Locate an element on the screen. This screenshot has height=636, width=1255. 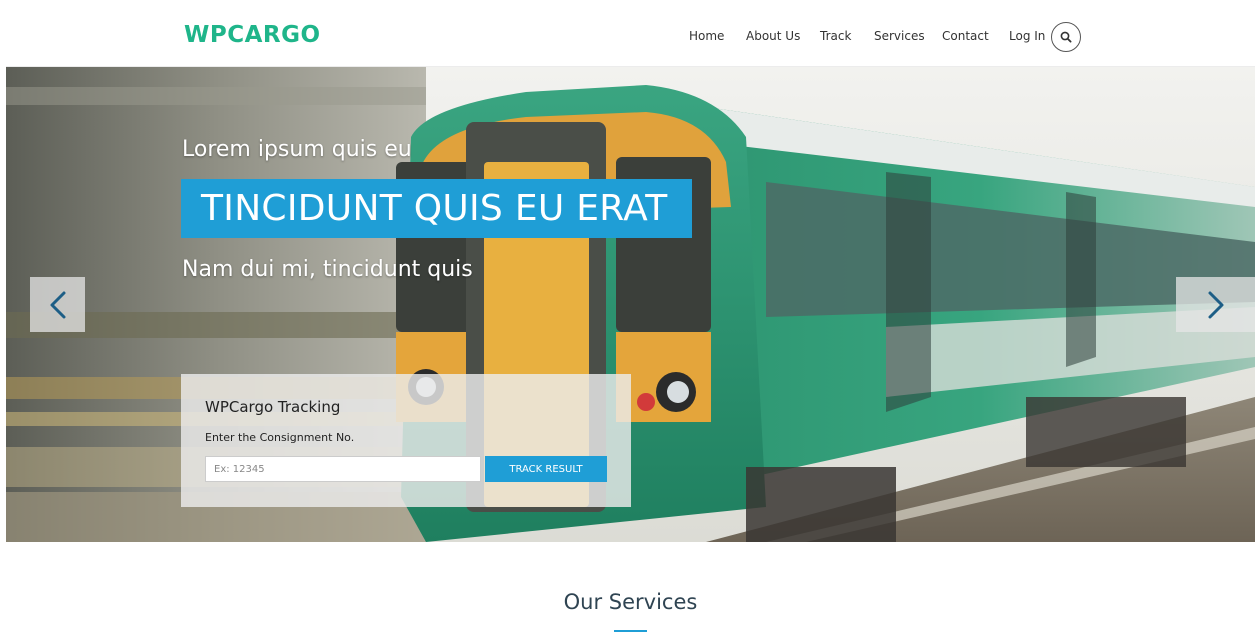
services-heading: Our Services is located at coordinates (630, 602).